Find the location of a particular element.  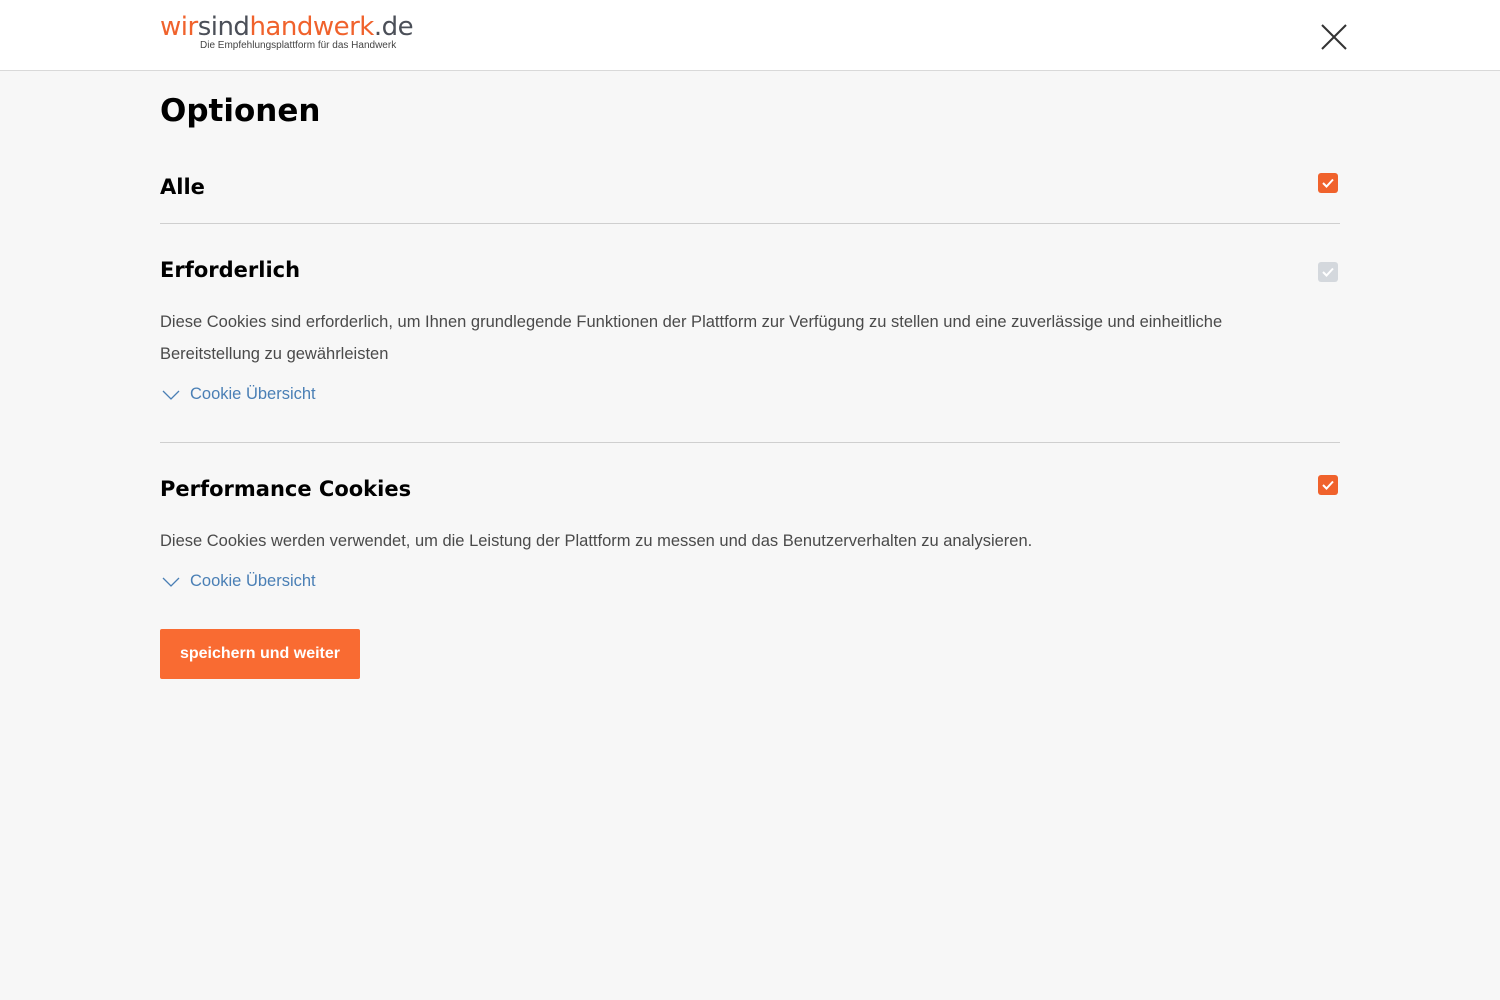

logo-part-sind: sind is located at coordinates (223, 27).